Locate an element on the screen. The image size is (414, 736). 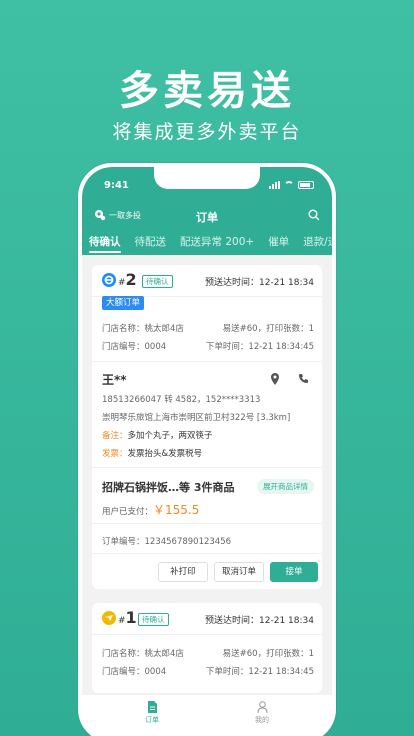
signal-icon is located at coordinates (274, 185).